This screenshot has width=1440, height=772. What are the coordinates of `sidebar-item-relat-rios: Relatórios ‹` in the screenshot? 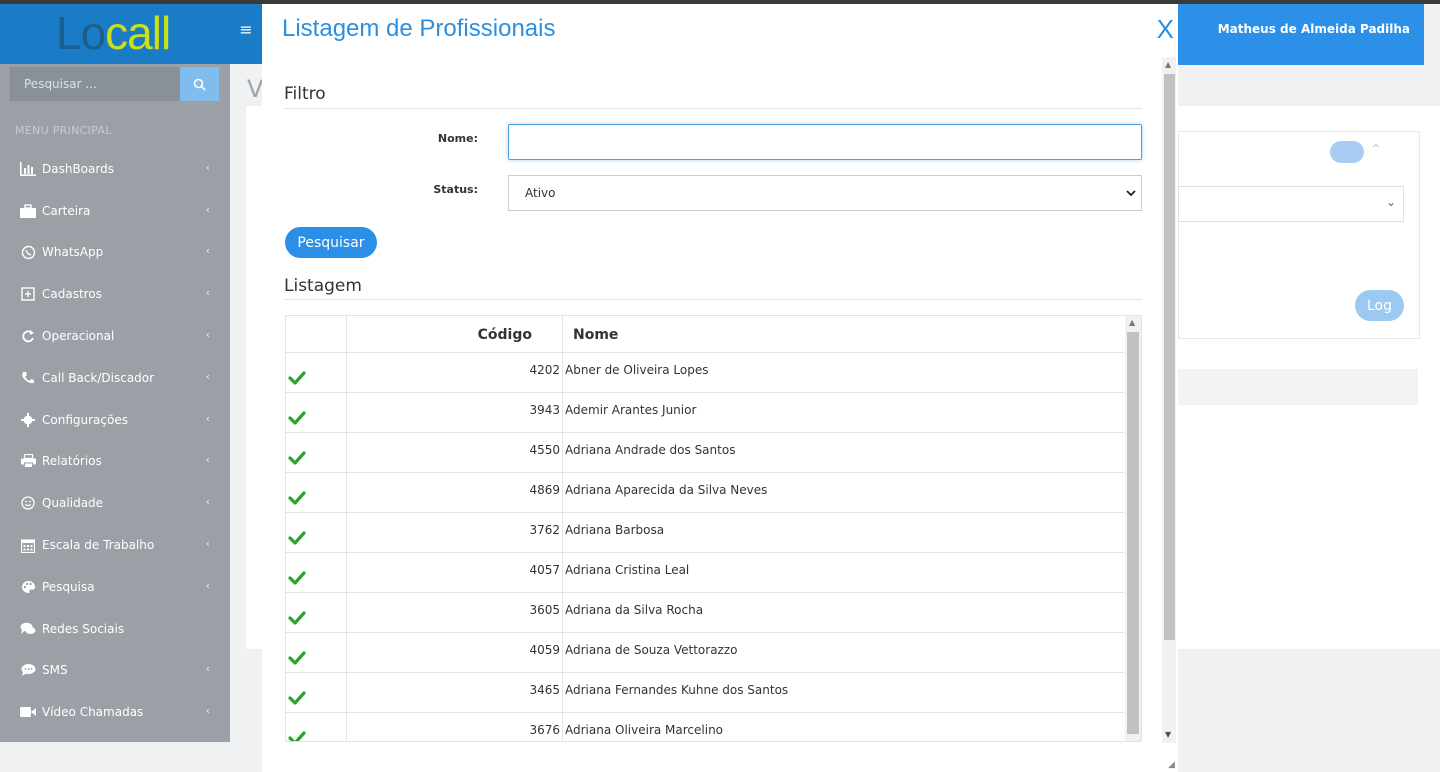 It's located at (115, 462).